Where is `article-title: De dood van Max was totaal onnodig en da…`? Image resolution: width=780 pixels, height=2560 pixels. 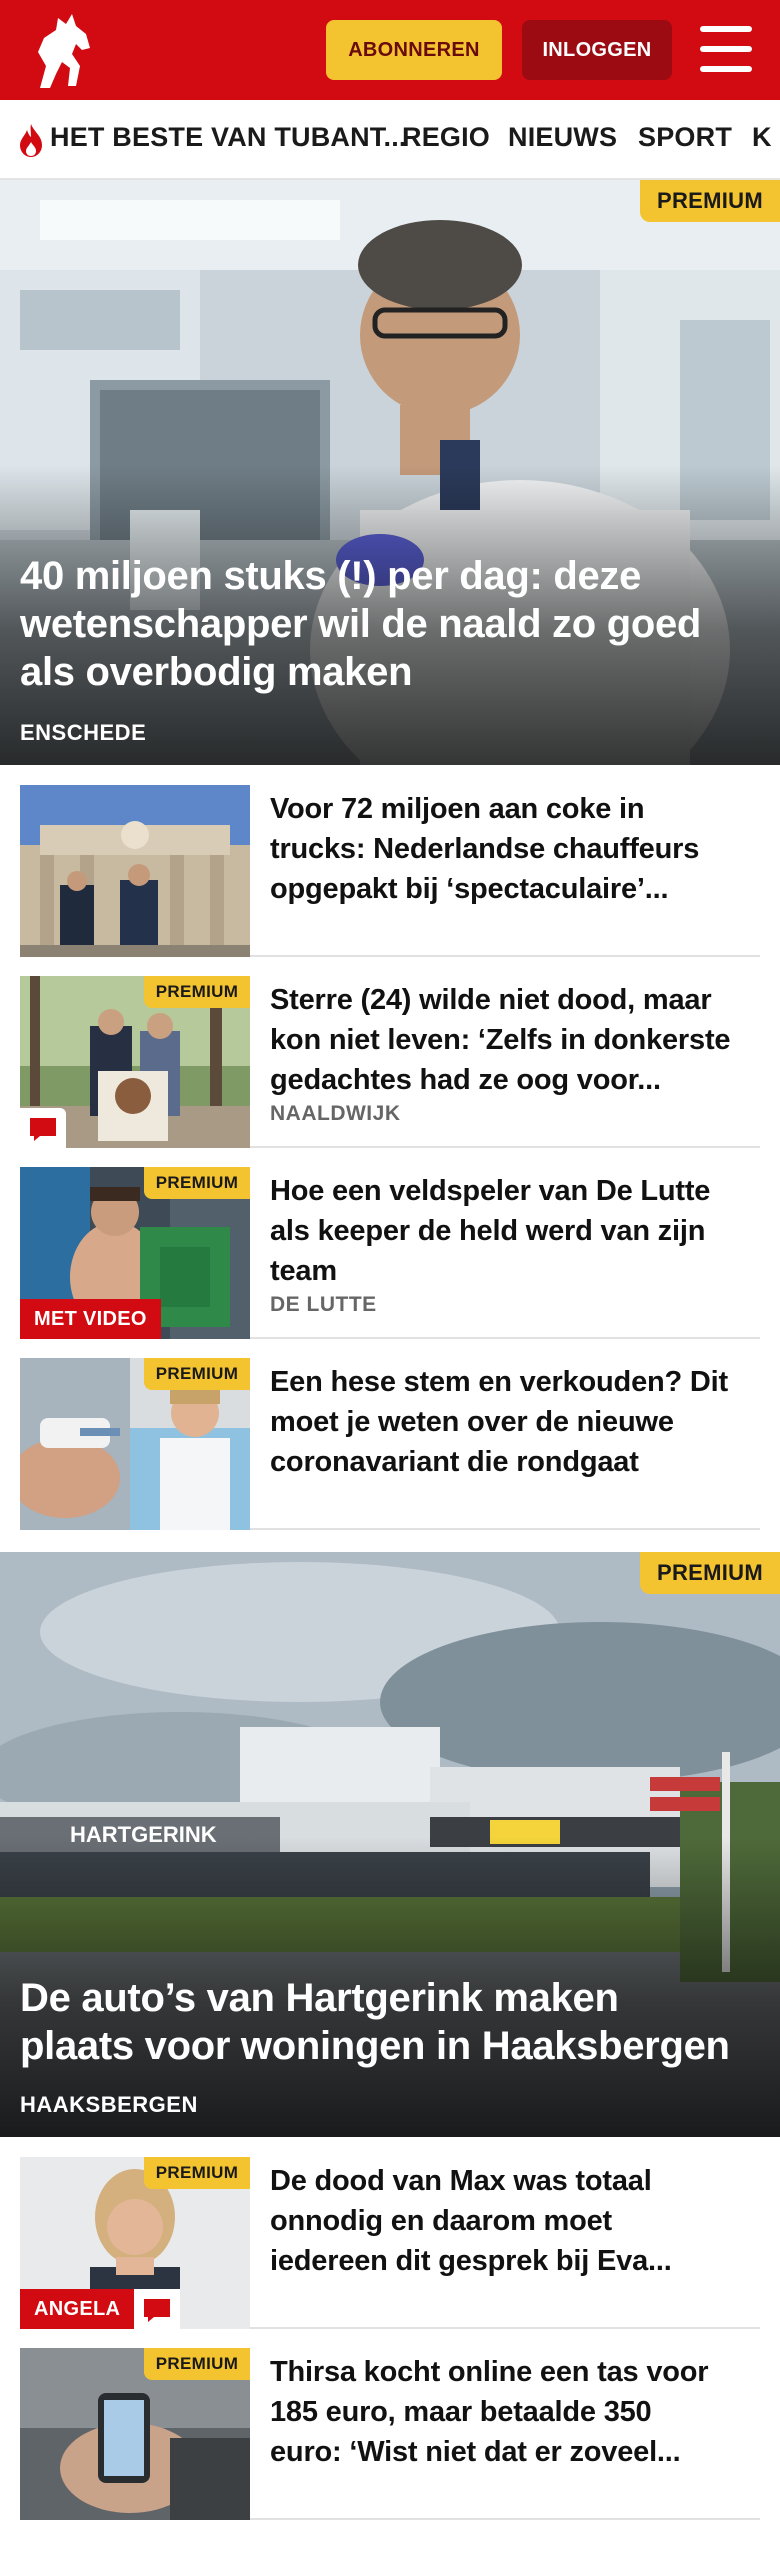
article-title: De dood van Max was totaal onnodig en da… is located at coordinates (515, 2221).